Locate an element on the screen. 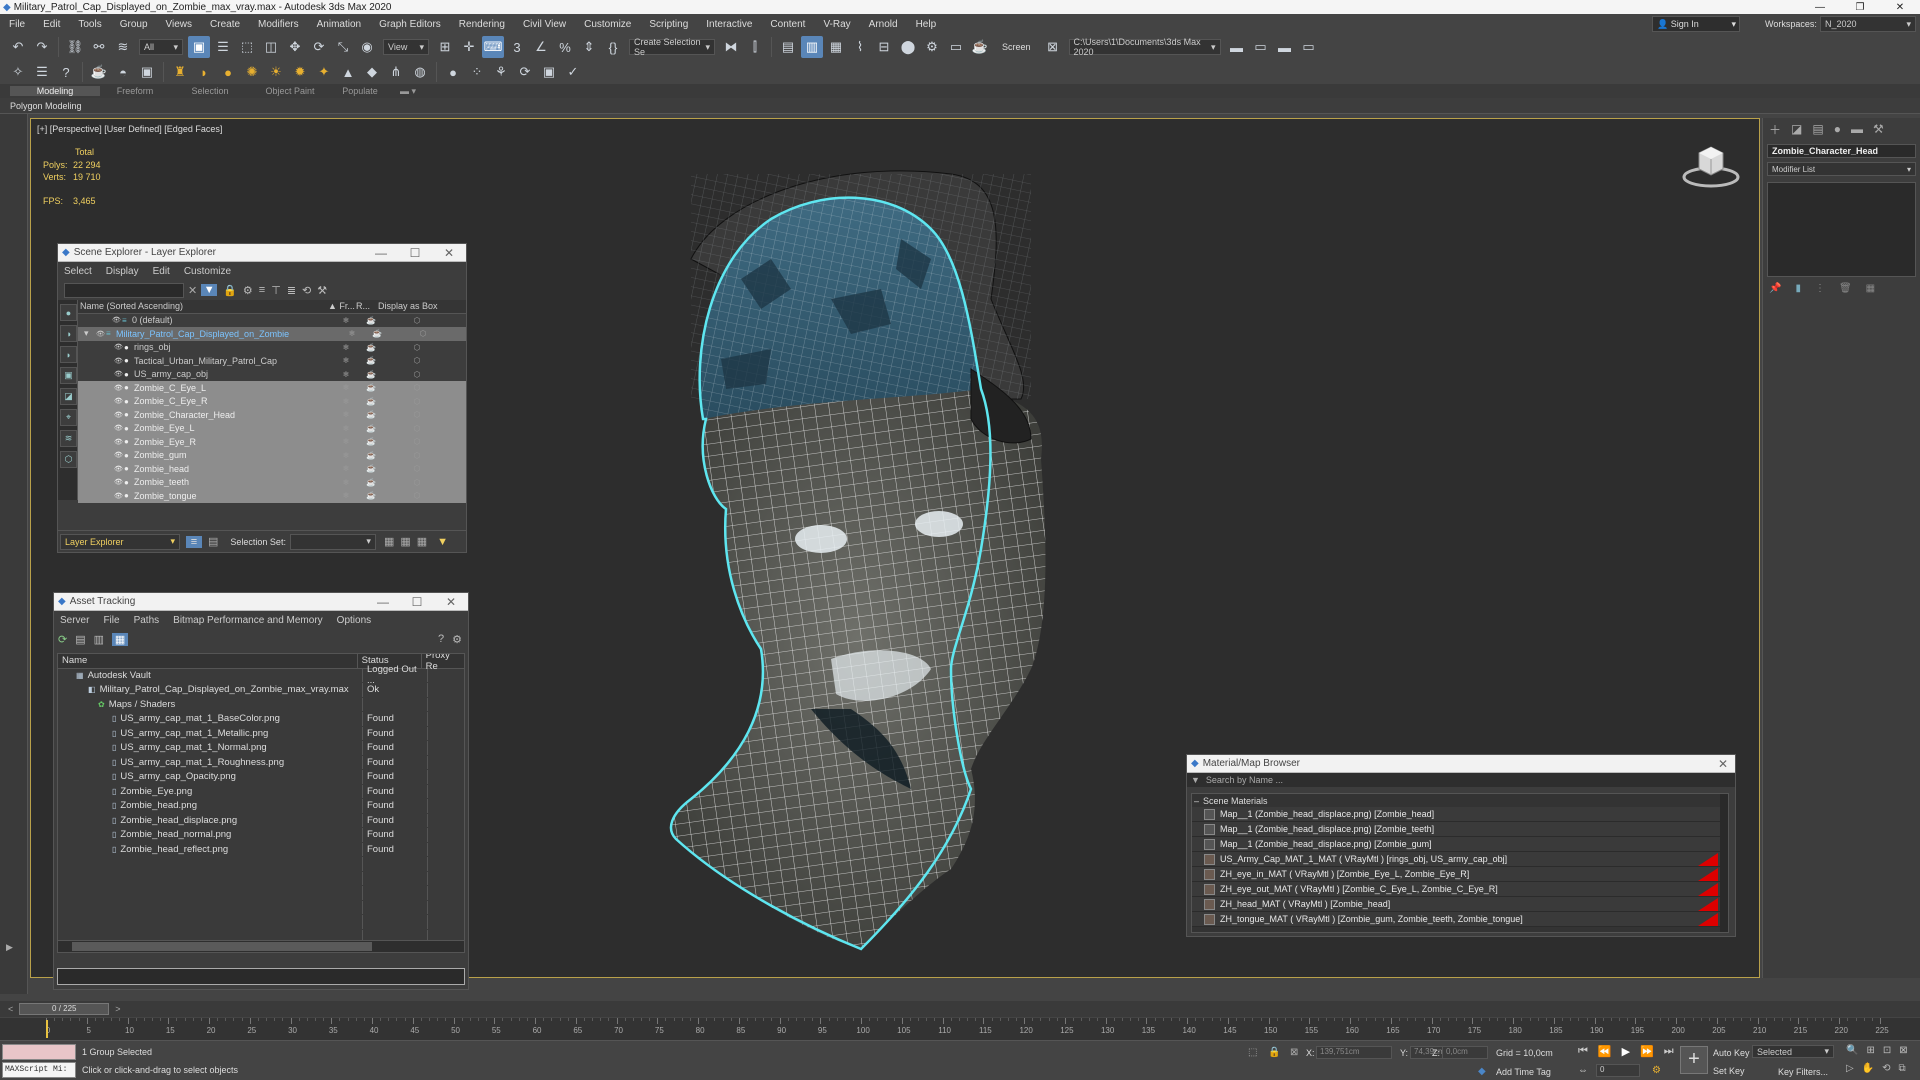  maxscript-mini-listener: MAXScript Mi: is located at coordinates (39, 1070).